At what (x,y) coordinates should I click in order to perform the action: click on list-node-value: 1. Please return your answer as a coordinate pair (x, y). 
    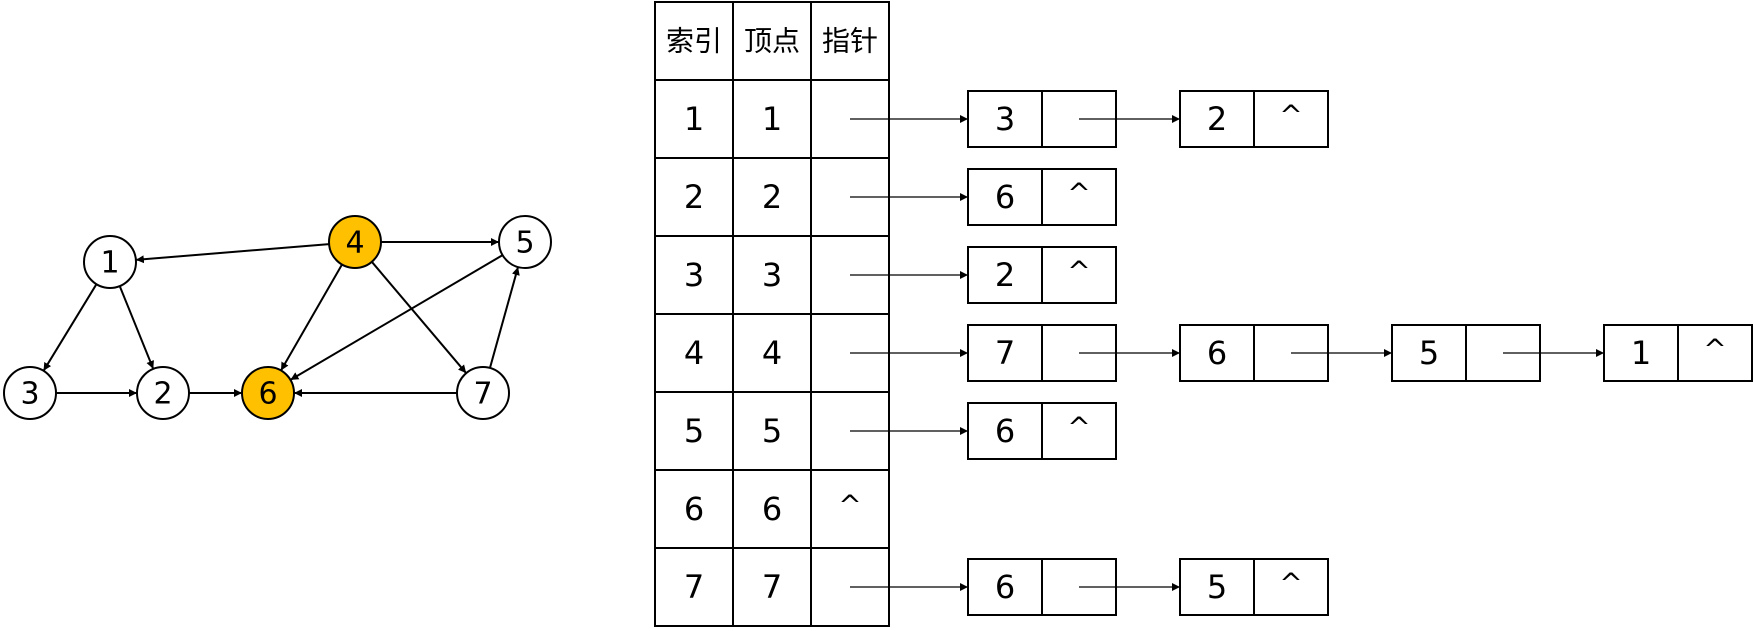
    Looking at the image, I should click on (1641, 353).